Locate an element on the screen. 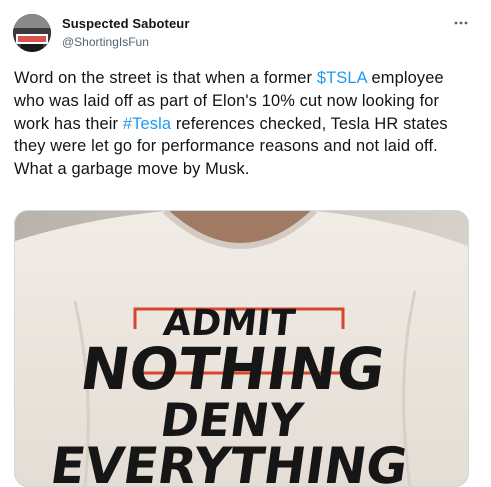  author-display-name: Suspected Saboteur is located at coordinates (126, 23).